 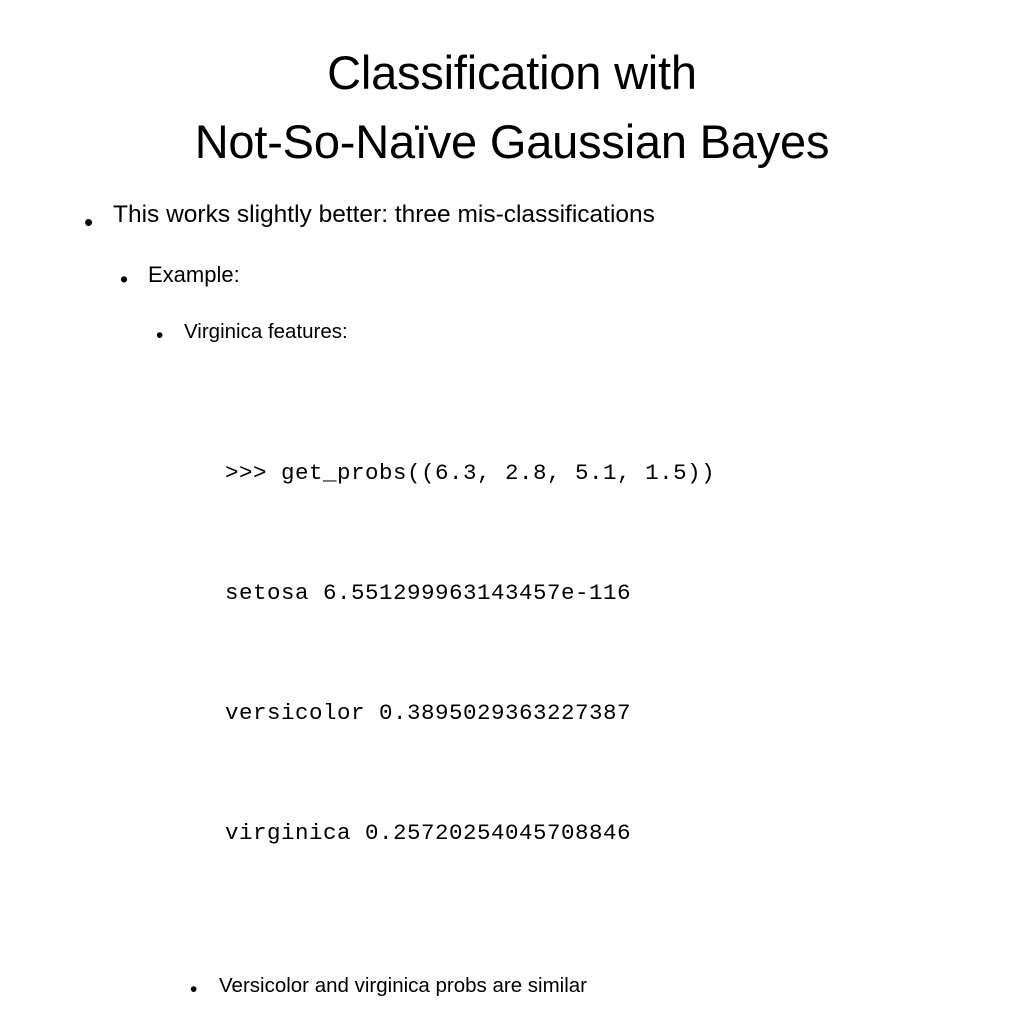 What do you see at coordinates (512, 282) in the screenshot?
I see `bullet-item-level-2: • Example:` at bounding box center [512, 282].